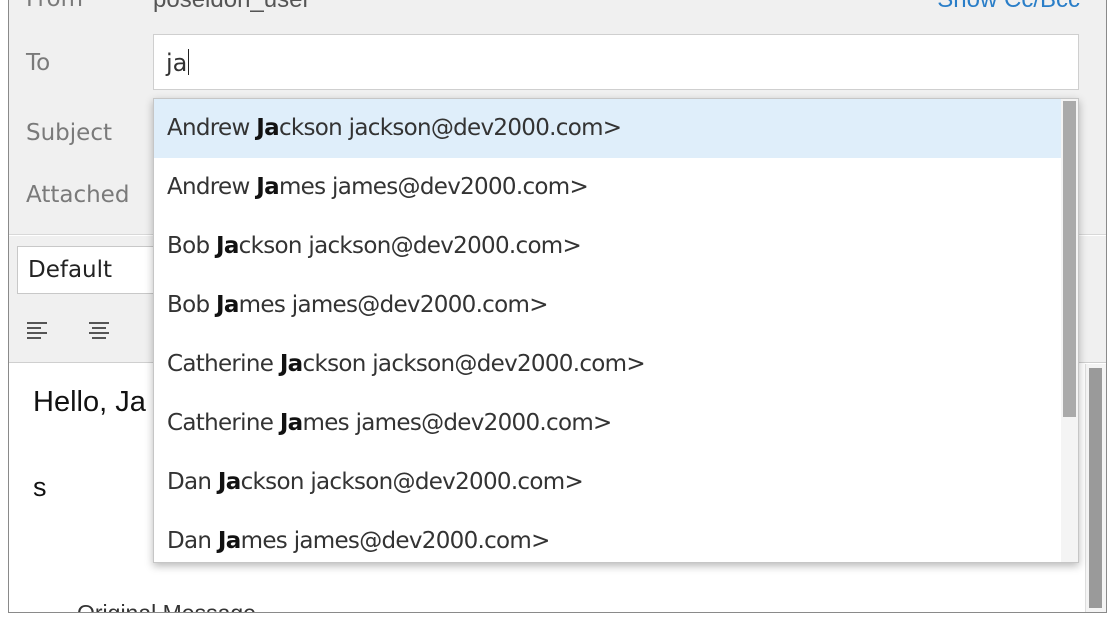 The width and height of the screenshot is (1113, 622). I want to click on show-cc-bcc-link: Show Cc/Bcc, so click(1008, 7).